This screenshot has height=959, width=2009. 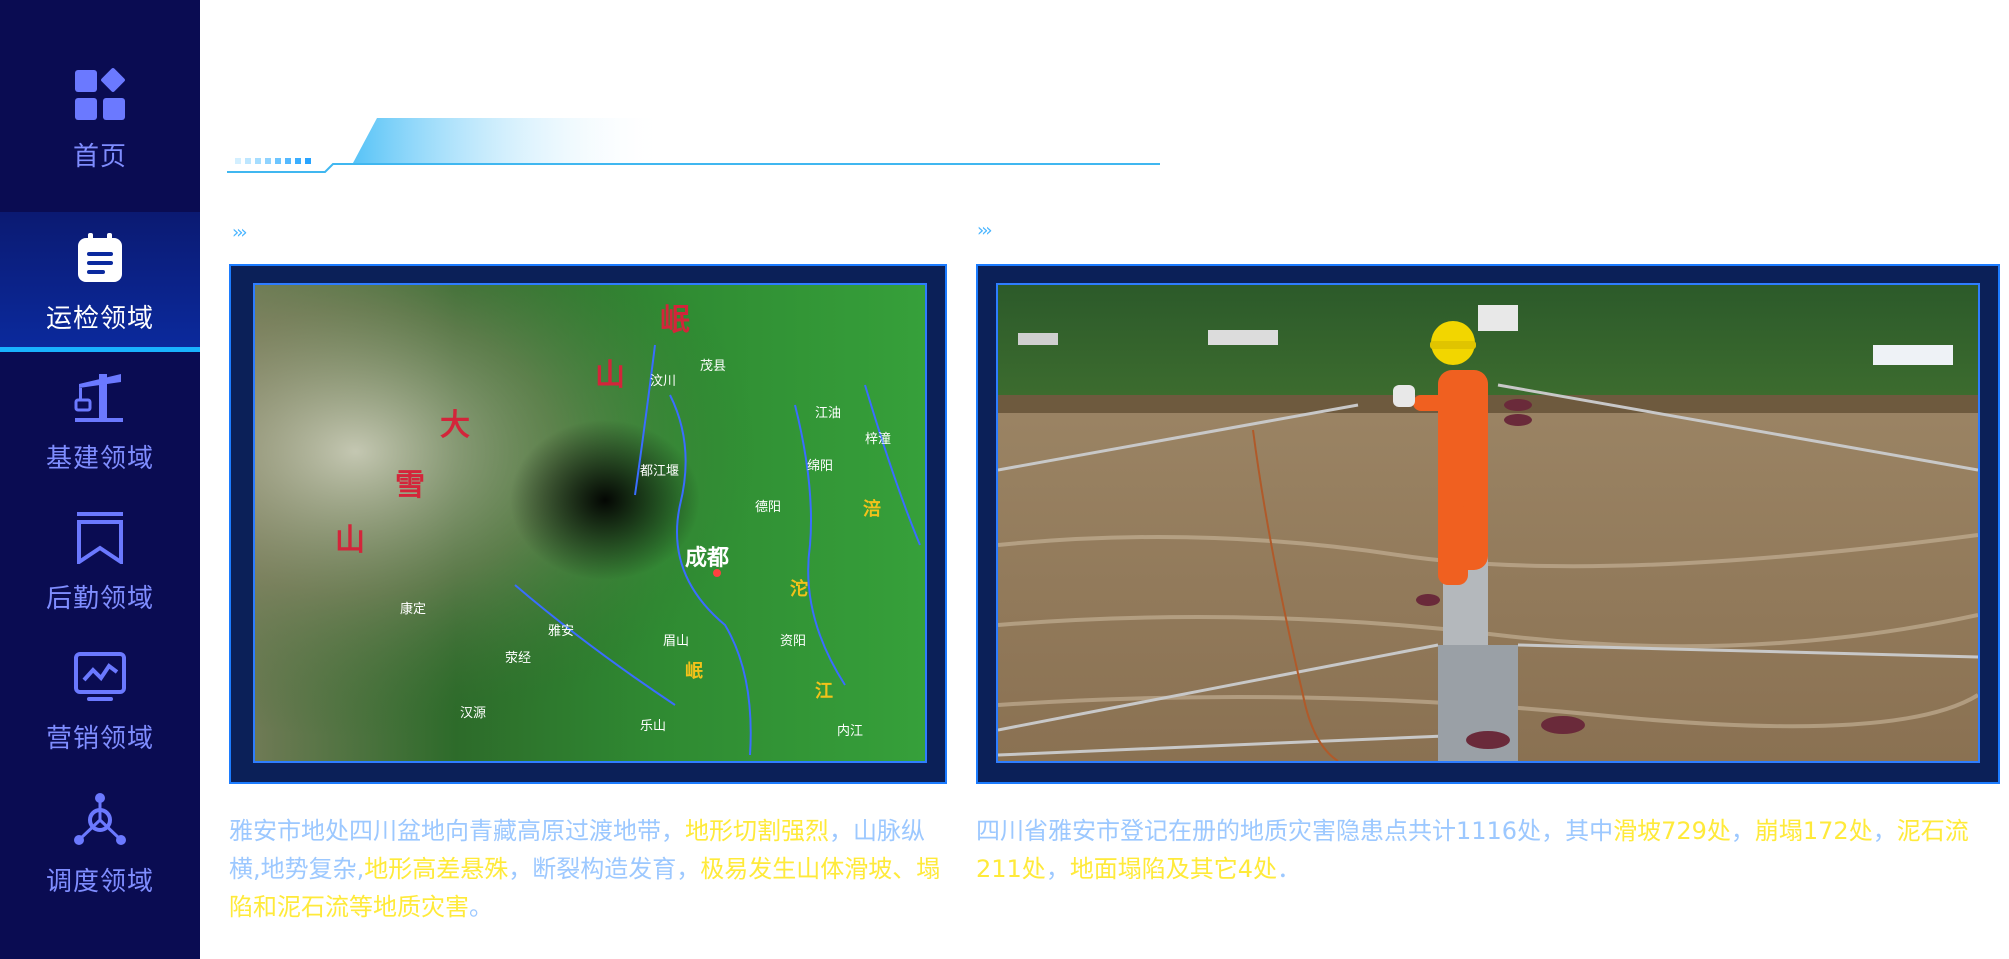 I want to click on bookmark-icon, so click(x=100, y=537).